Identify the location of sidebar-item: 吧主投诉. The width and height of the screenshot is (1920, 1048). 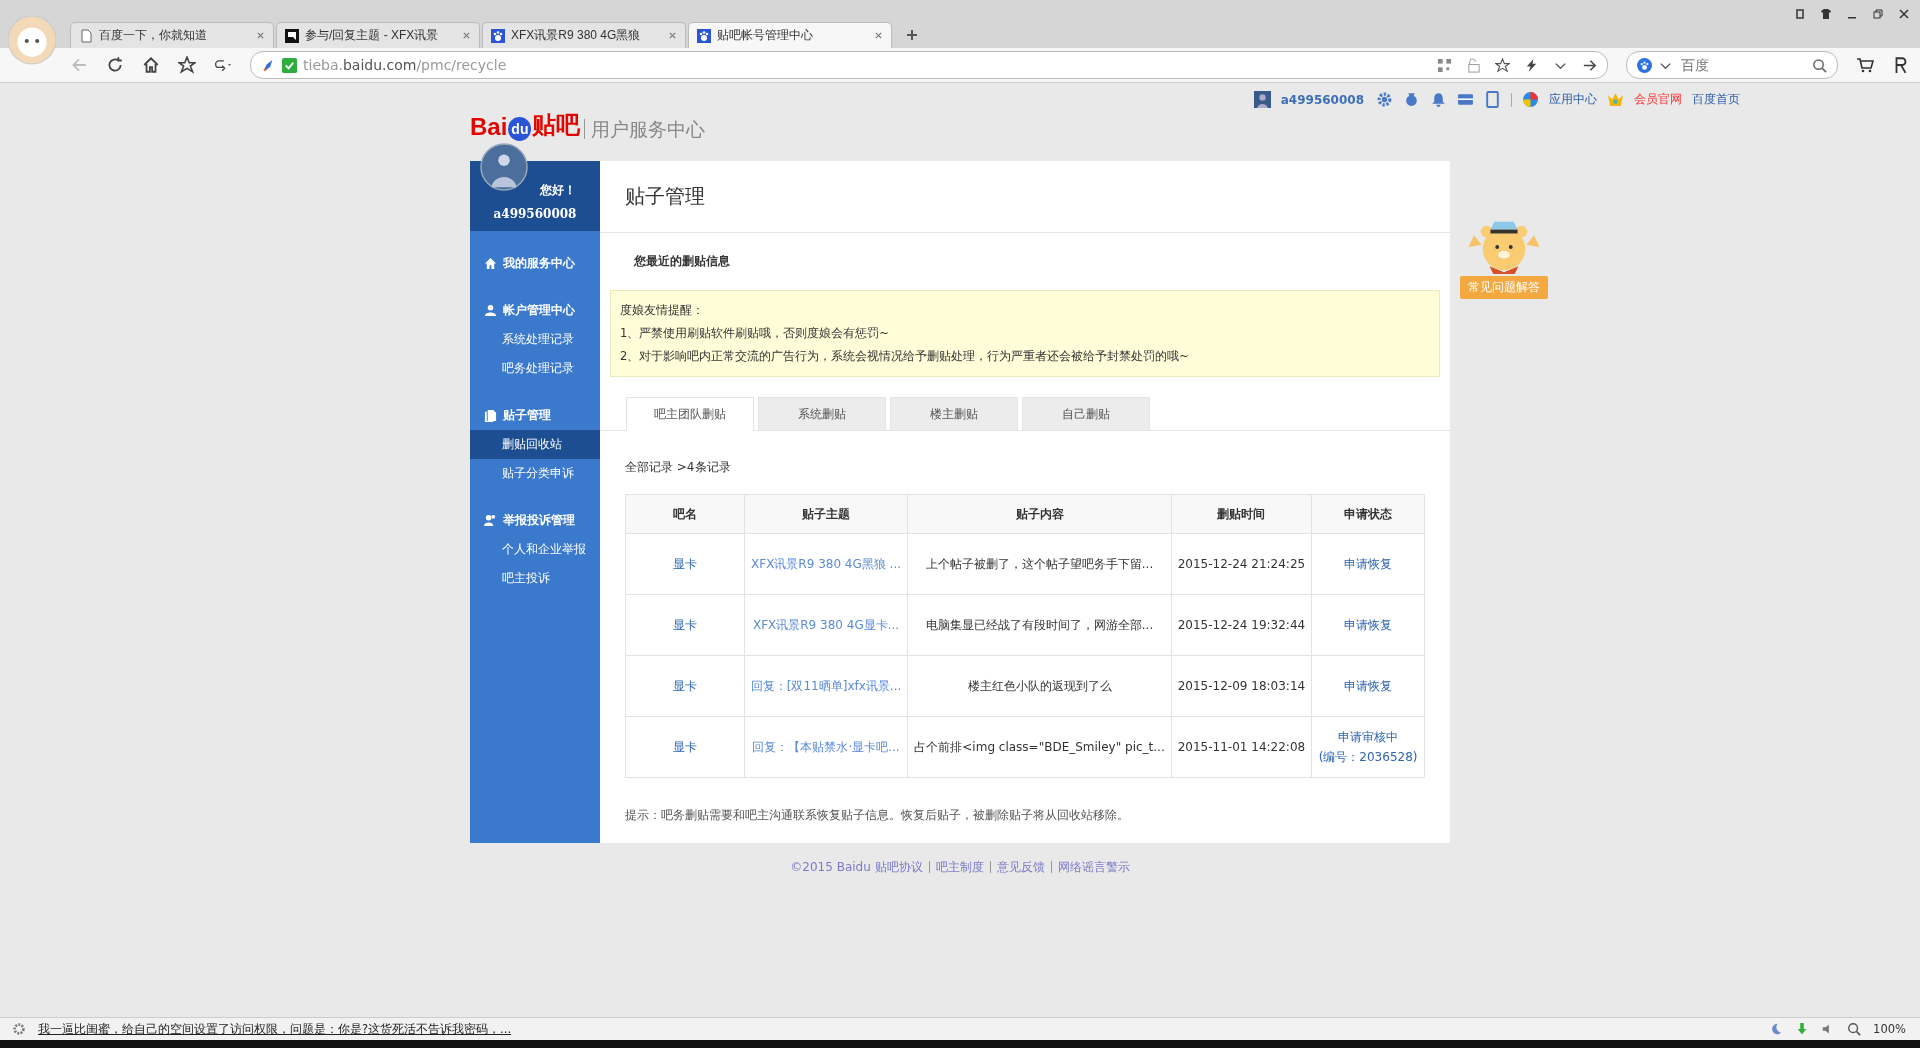
(535, 578).